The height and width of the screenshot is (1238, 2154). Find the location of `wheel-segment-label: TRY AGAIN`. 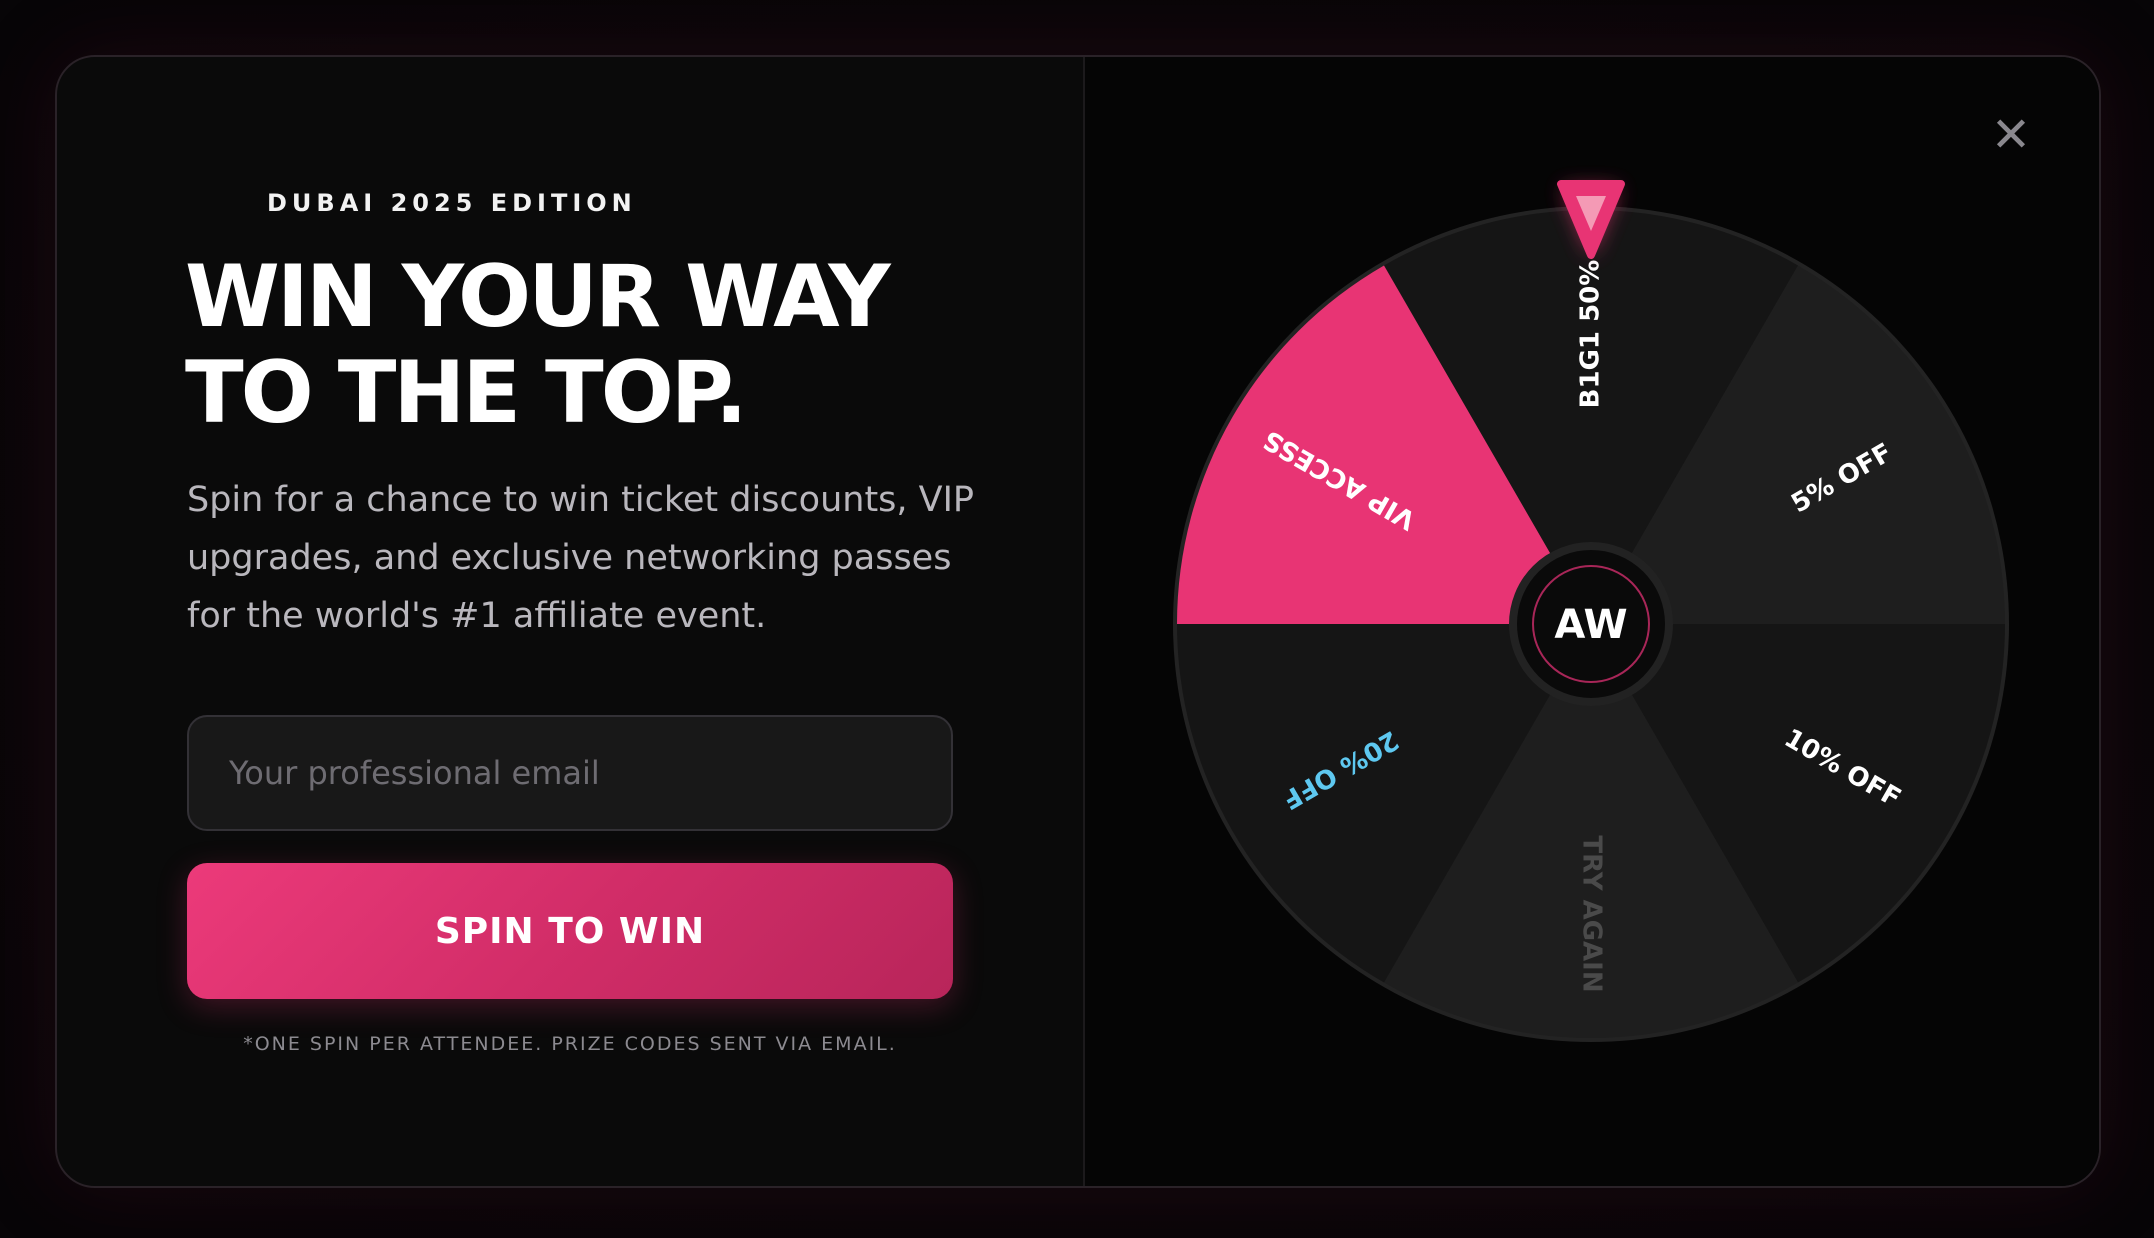

wheel-segment-label: TRY AGAIN is located at coordinates (1592, 913).